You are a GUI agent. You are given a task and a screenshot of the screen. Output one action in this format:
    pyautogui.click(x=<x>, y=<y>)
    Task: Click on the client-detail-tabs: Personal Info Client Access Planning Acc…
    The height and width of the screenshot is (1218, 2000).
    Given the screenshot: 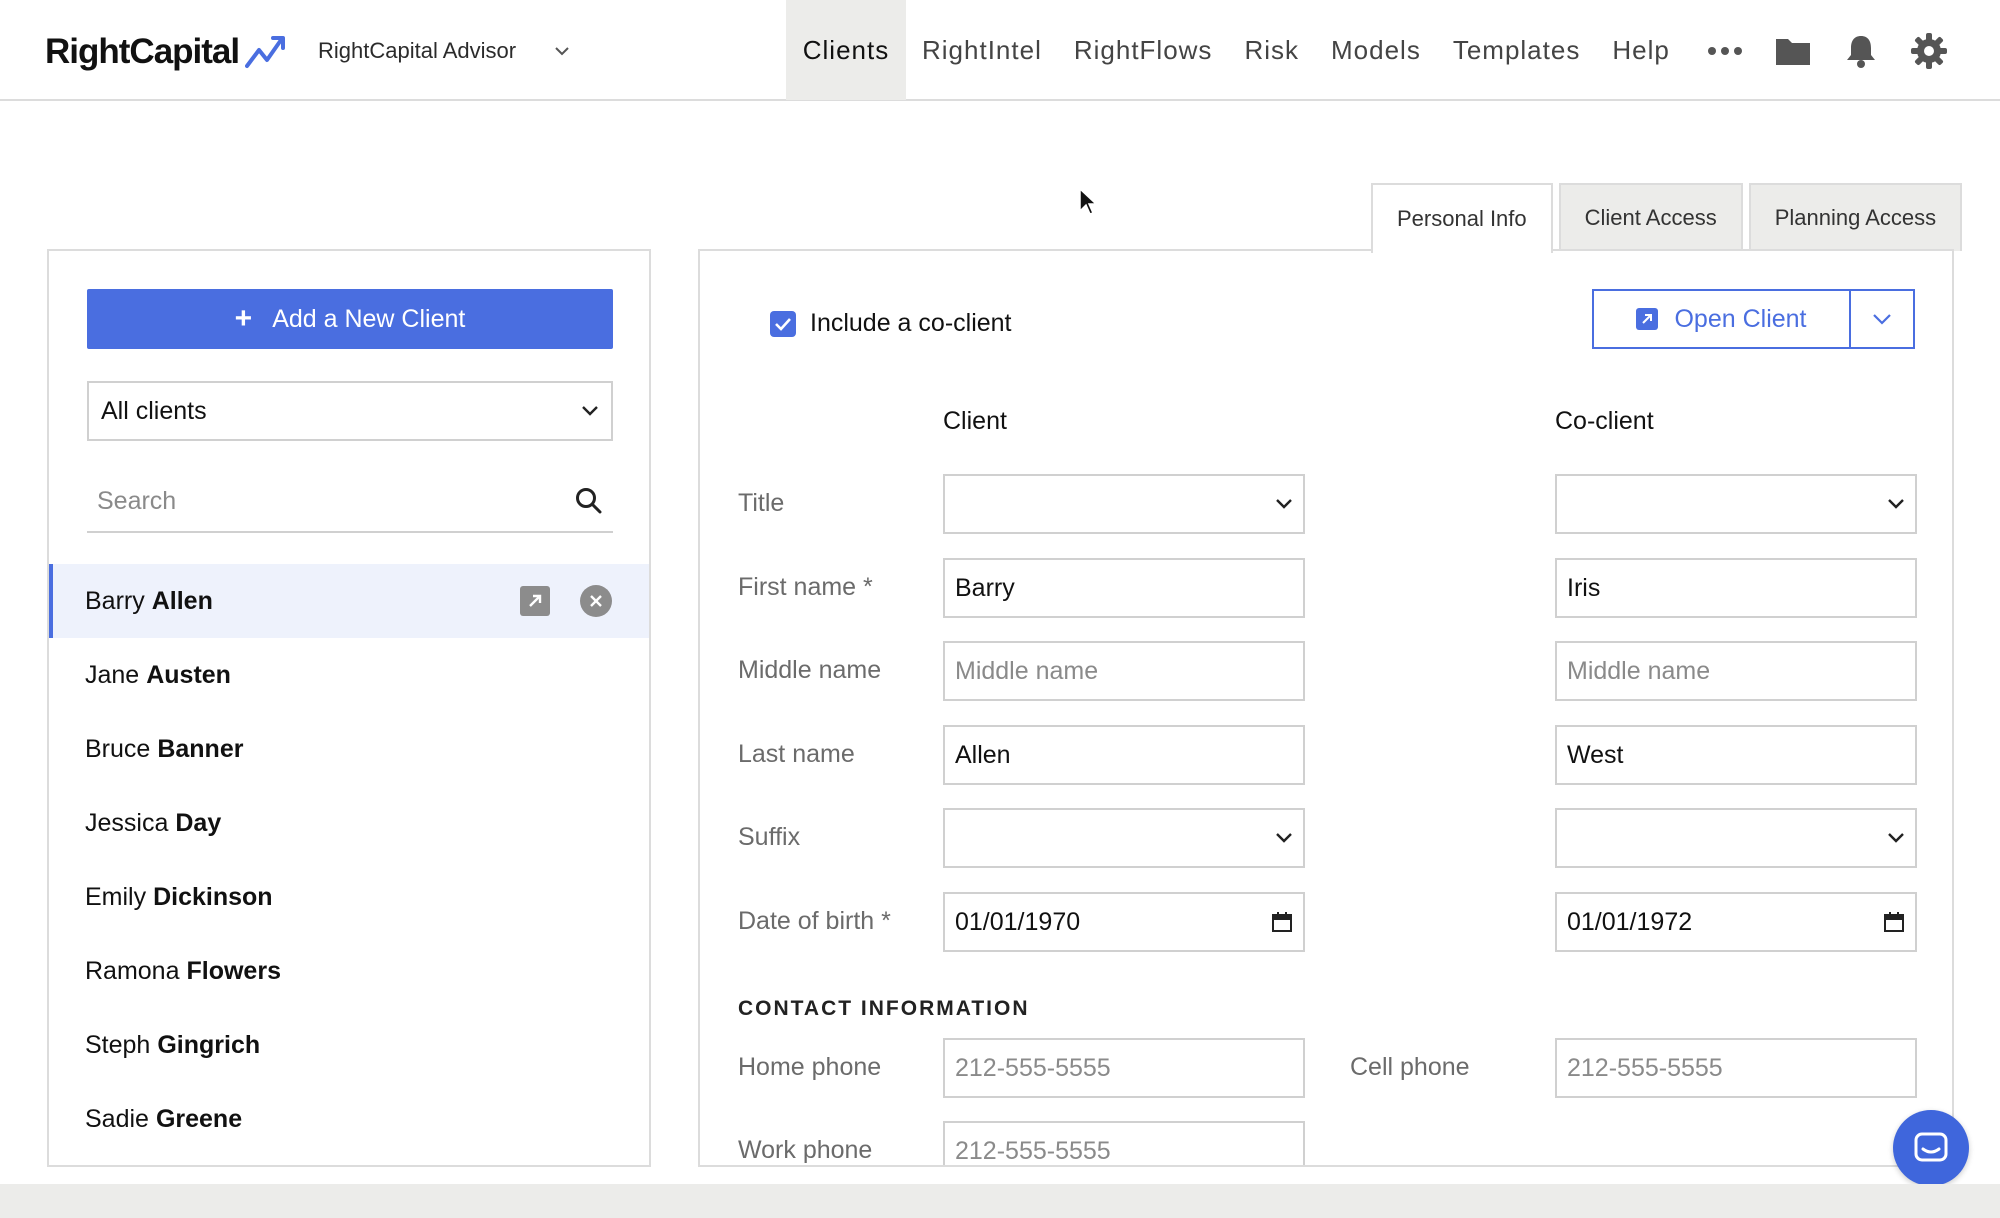 What is the action you would take?
    pyautogui.click(x=1667, y=218)
    